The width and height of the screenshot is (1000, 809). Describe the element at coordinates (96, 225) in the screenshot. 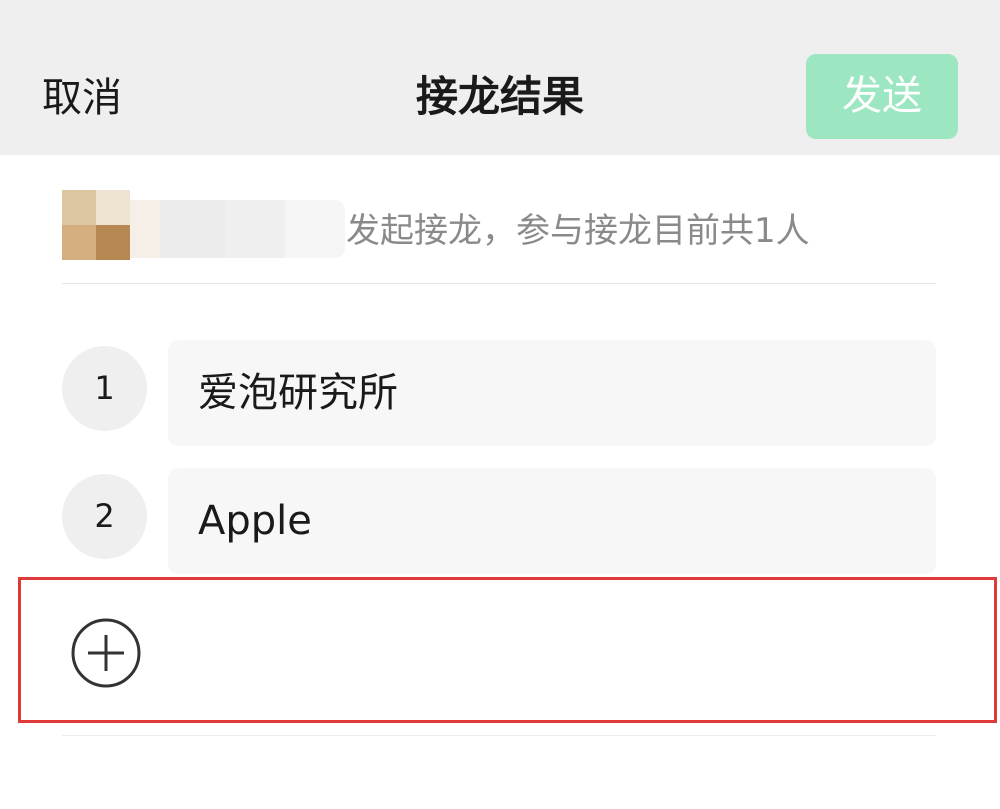

I see `avatar` at that location.